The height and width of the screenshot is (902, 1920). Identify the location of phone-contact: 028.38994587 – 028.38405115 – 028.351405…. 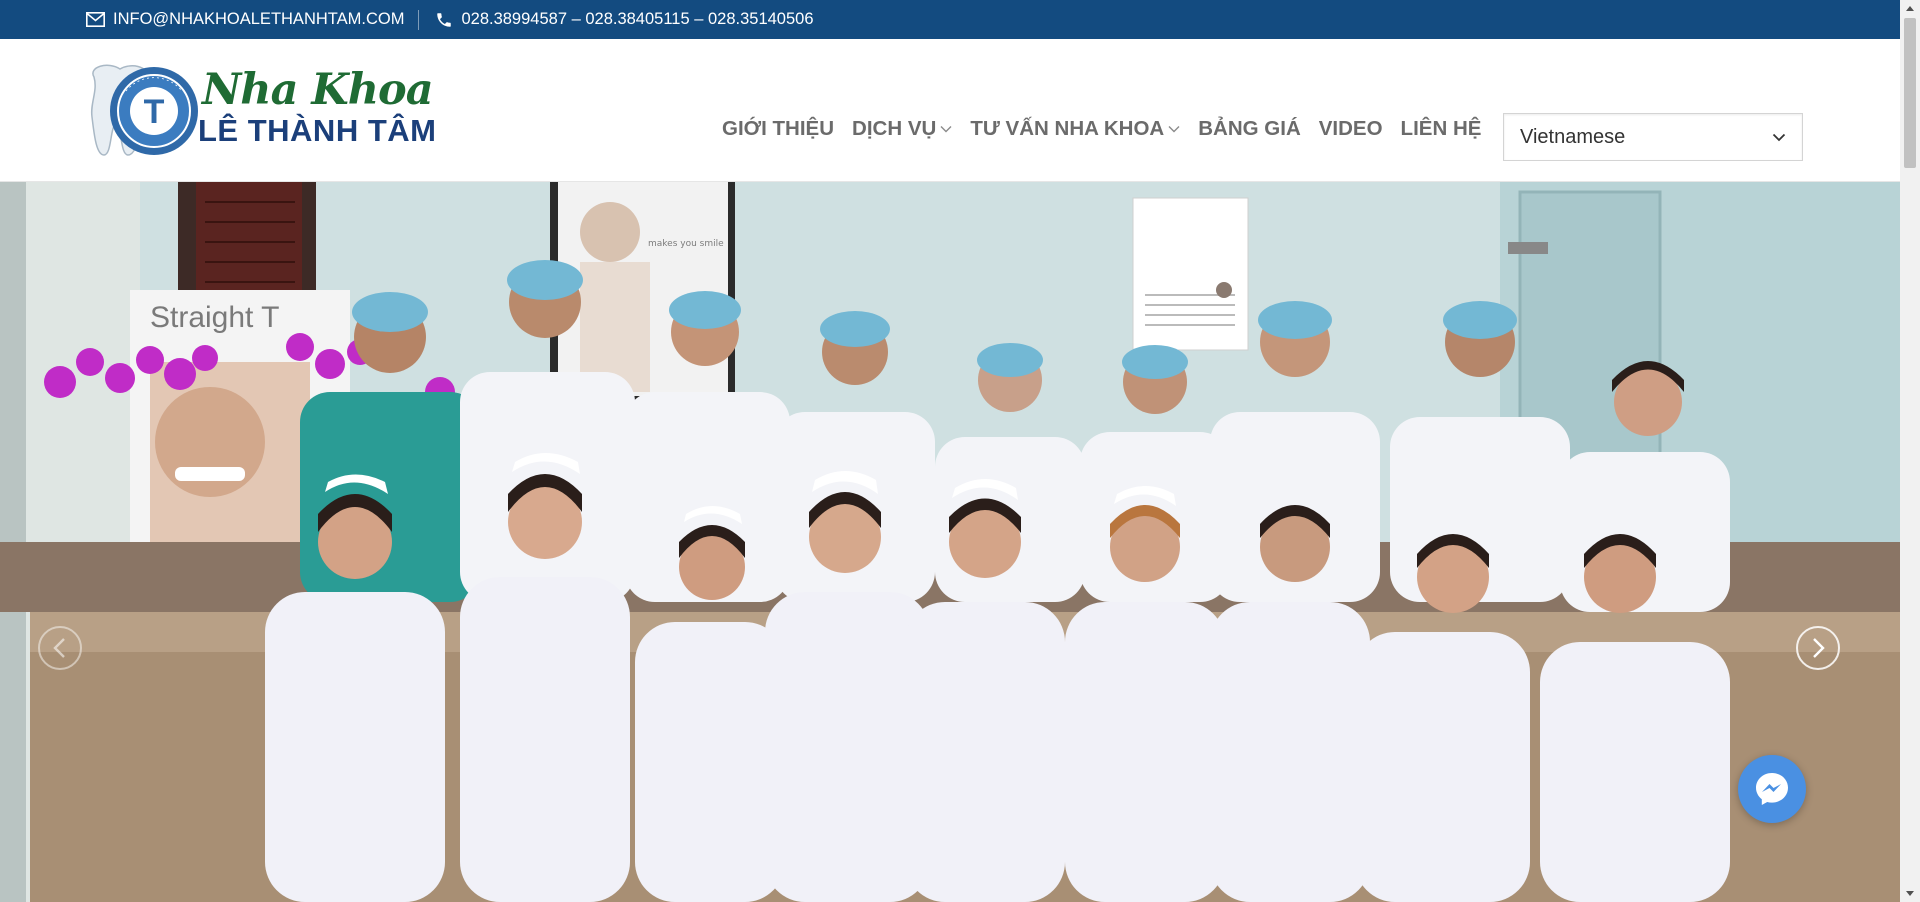
(624, 19).